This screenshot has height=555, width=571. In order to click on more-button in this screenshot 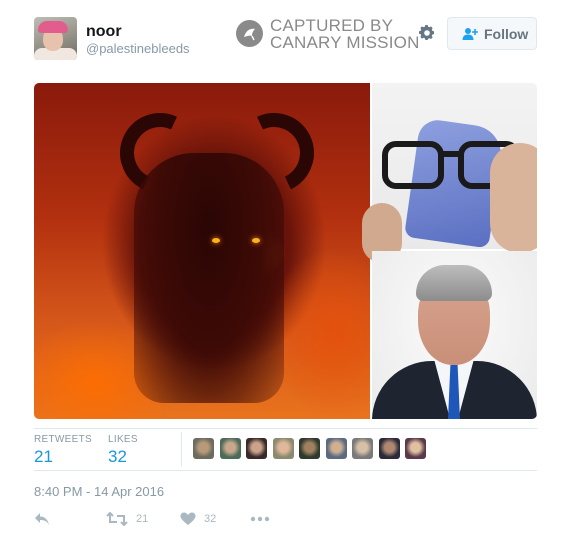, I will do `click(261, 520)`.